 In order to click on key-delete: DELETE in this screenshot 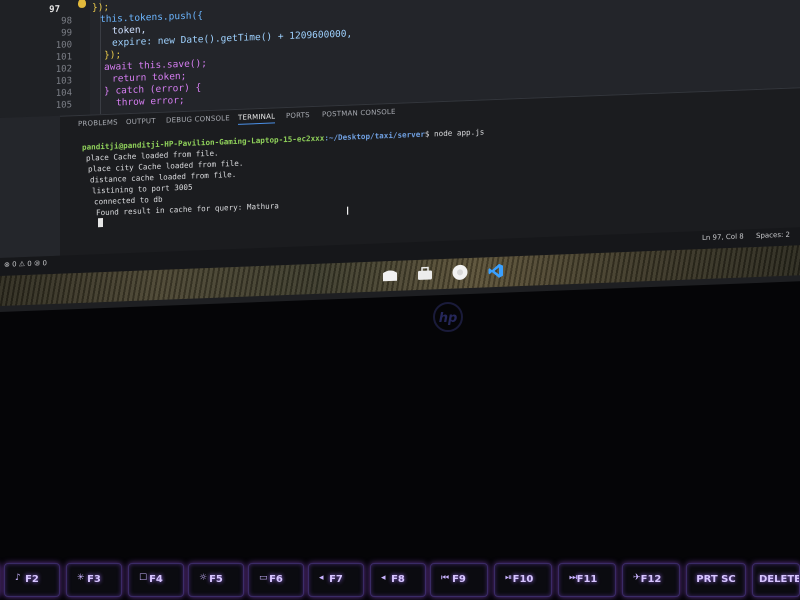, I will do `click(776, 580)`.